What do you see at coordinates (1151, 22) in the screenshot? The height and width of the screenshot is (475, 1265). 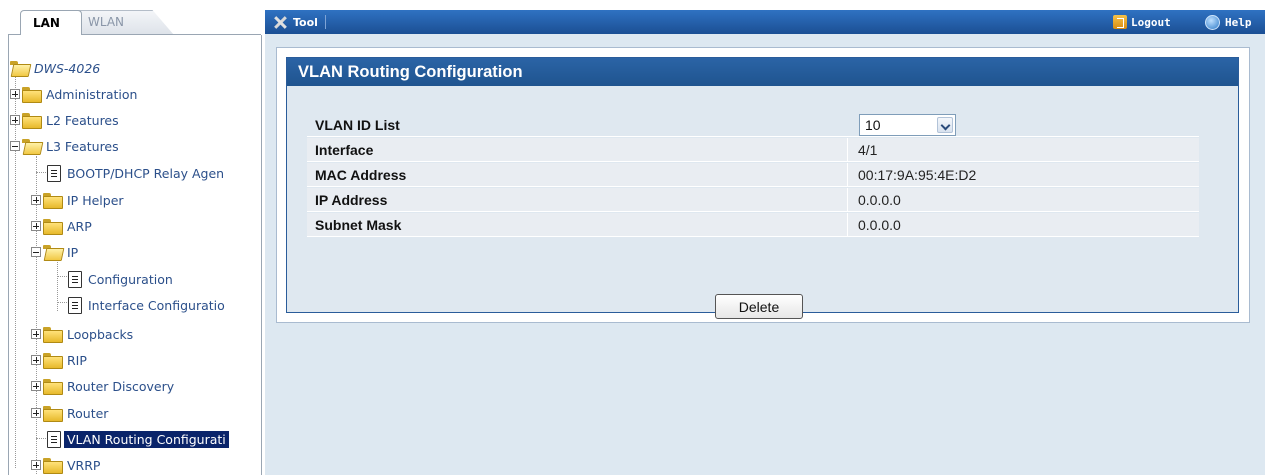 I see `logout-label: Logout` at bounding box center [1151, 22].